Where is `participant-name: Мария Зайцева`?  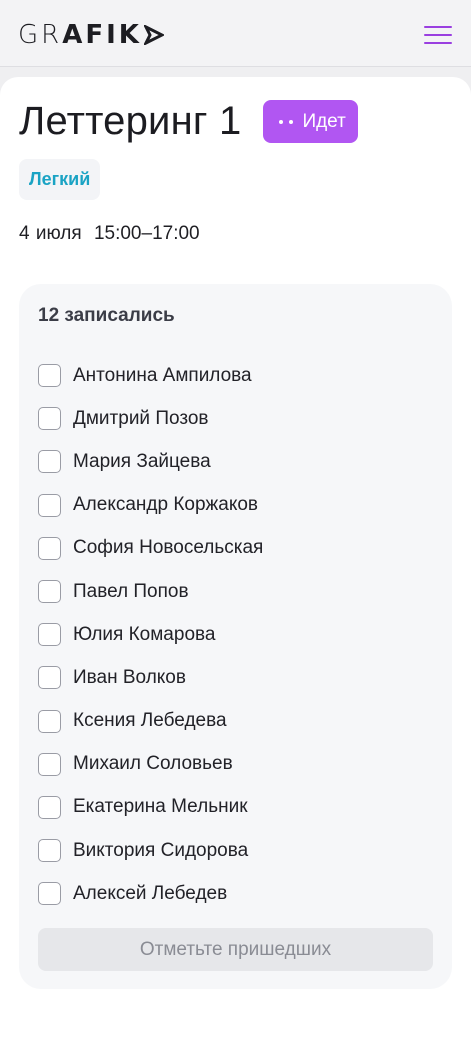 participant-name: Мария Зайцева is located at coordinates (142, 461).